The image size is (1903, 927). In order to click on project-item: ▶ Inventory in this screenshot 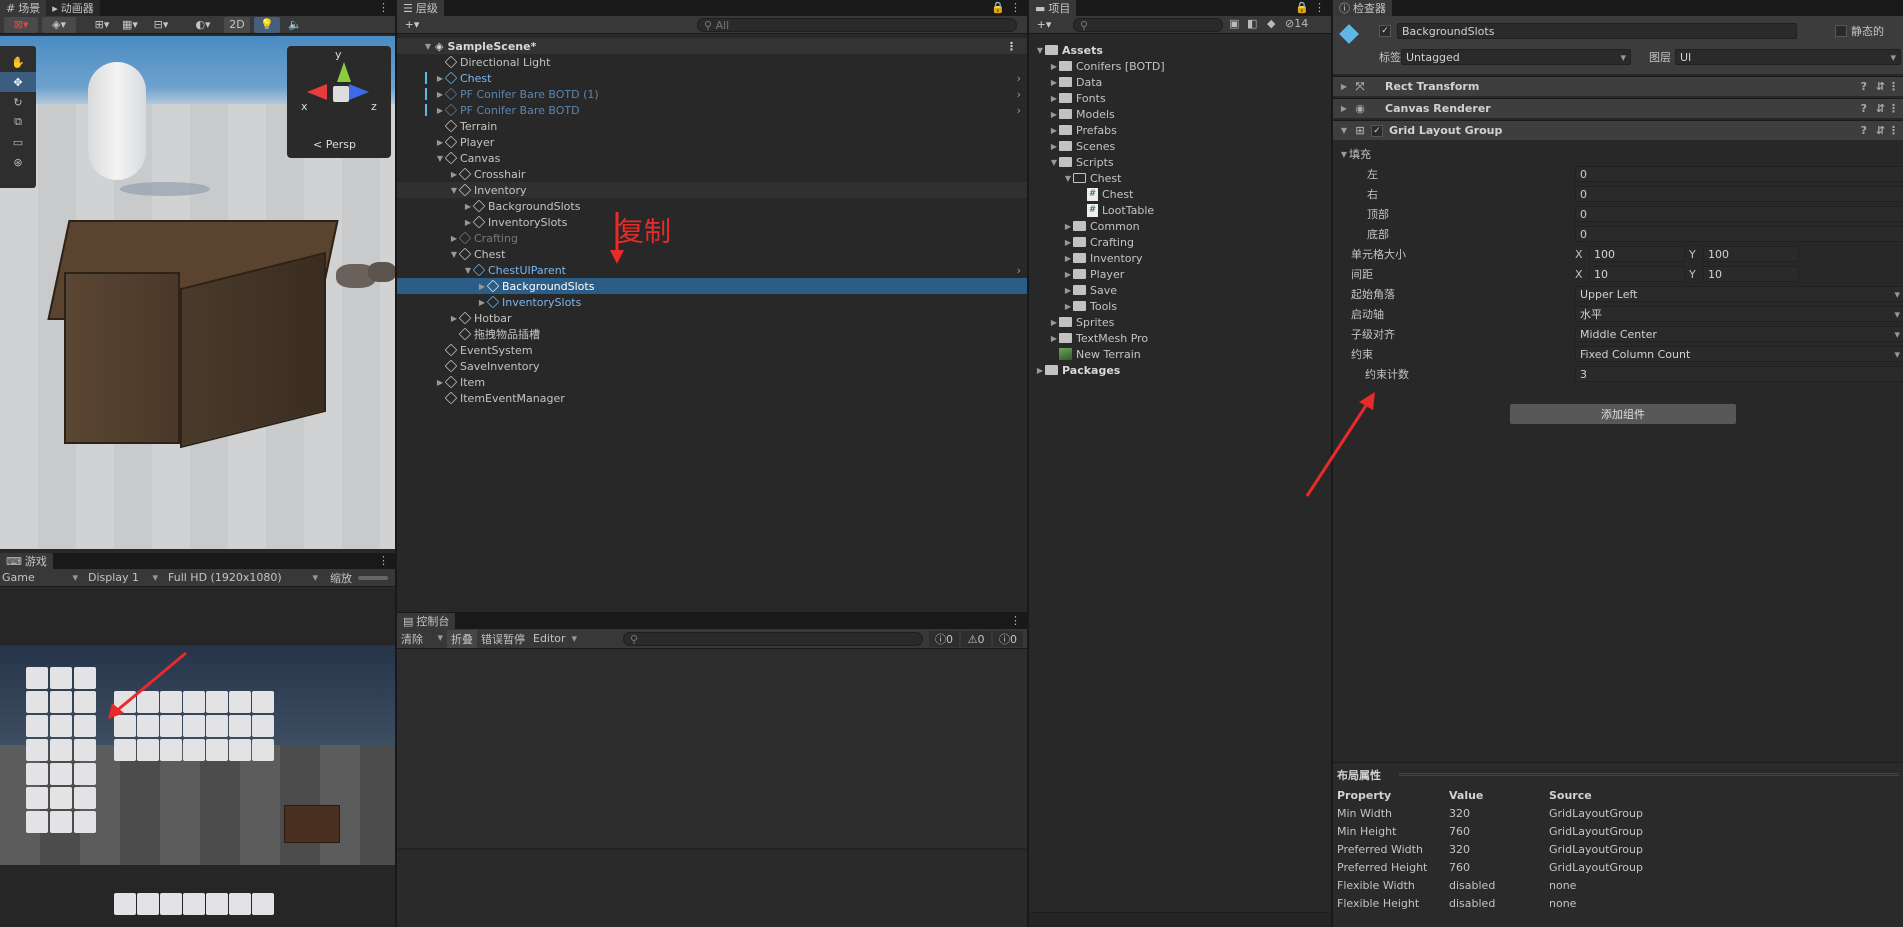, I will do `click(1180, 258)`.